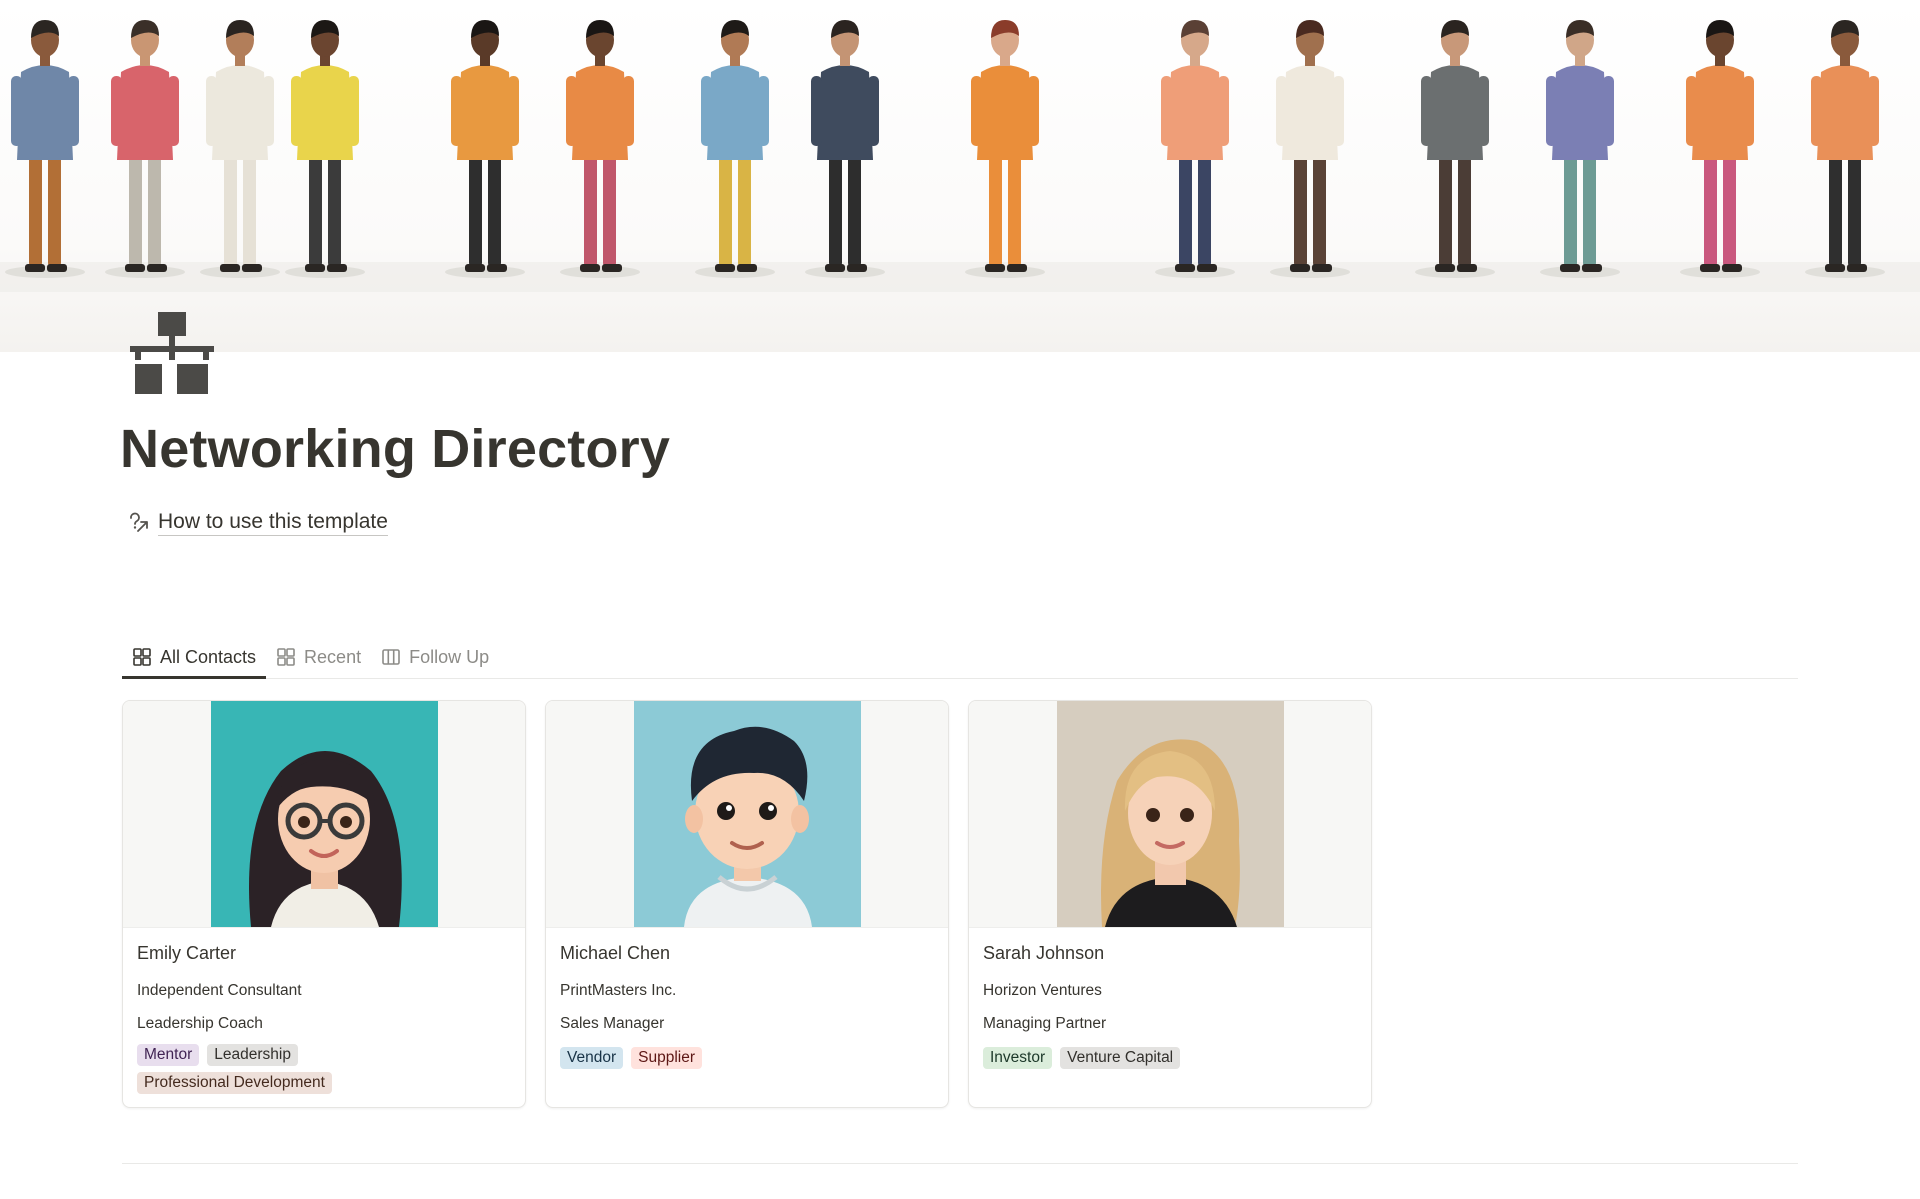  Describe the element at coordinates (200, 1023) in the screenshot. I see `contact-role: Leadership Coach` at that location.